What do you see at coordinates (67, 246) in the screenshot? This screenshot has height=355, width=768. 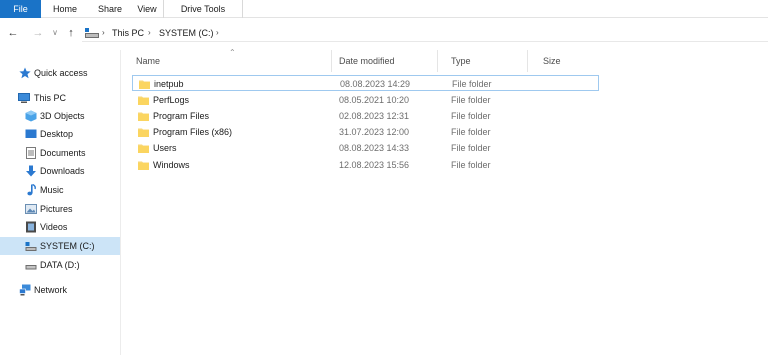 I see `sidebar-item-label: SYSTEM (C:)` at bounding box center [67, 246].